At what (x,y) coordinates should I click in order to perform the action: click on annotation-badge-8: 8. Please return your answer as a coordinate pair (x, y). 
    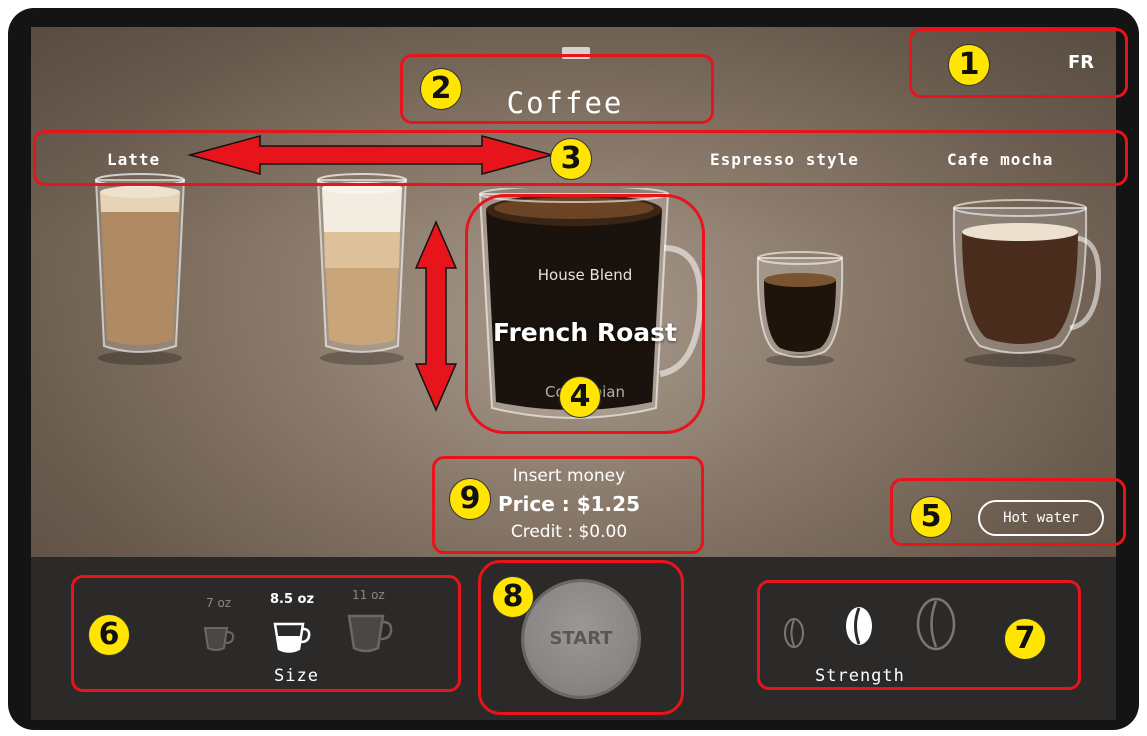
    Looking at the image, I should click on (513, 597).